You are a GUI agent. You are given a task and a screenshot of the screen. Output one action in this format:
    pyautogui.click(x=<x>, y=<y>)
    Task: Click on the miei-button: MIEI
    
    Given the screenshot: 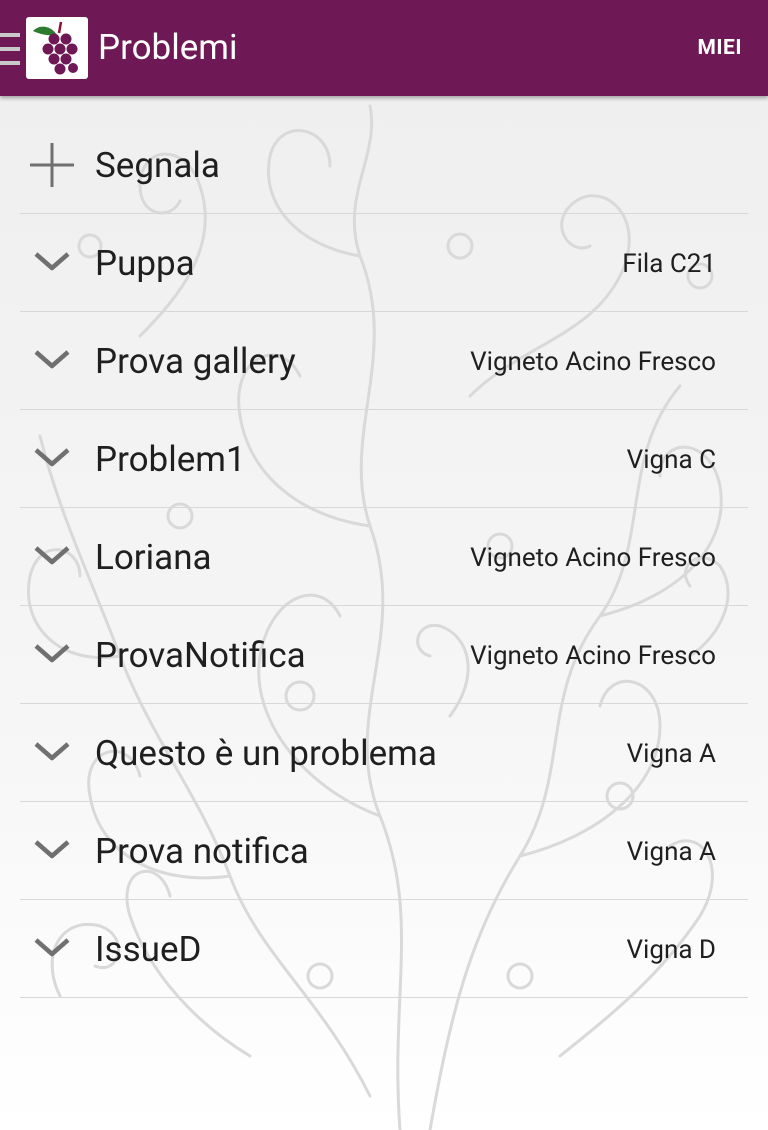 What is the action you would take?
    pyautogui.click(x=720, y=48)
    